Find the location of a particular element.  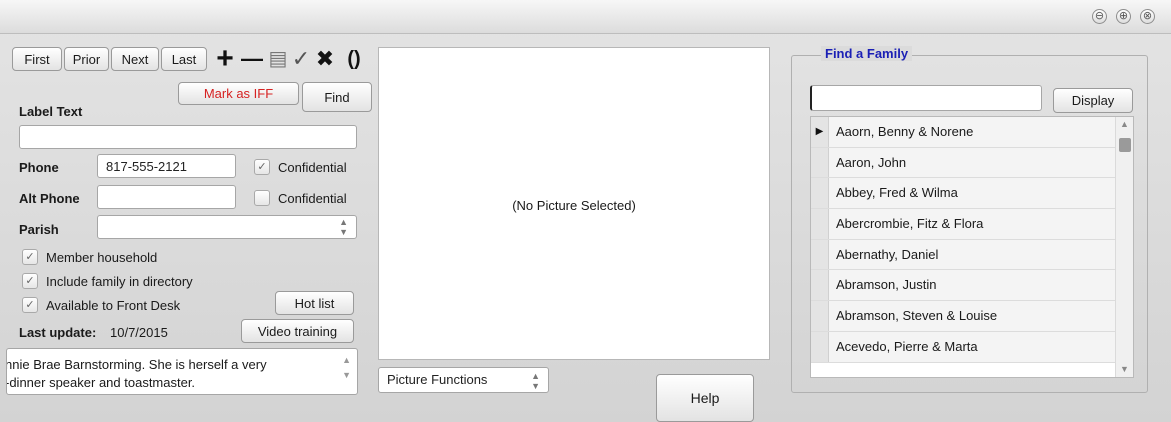

close-icon: ⊗ is located at coordinates (1147, 16).